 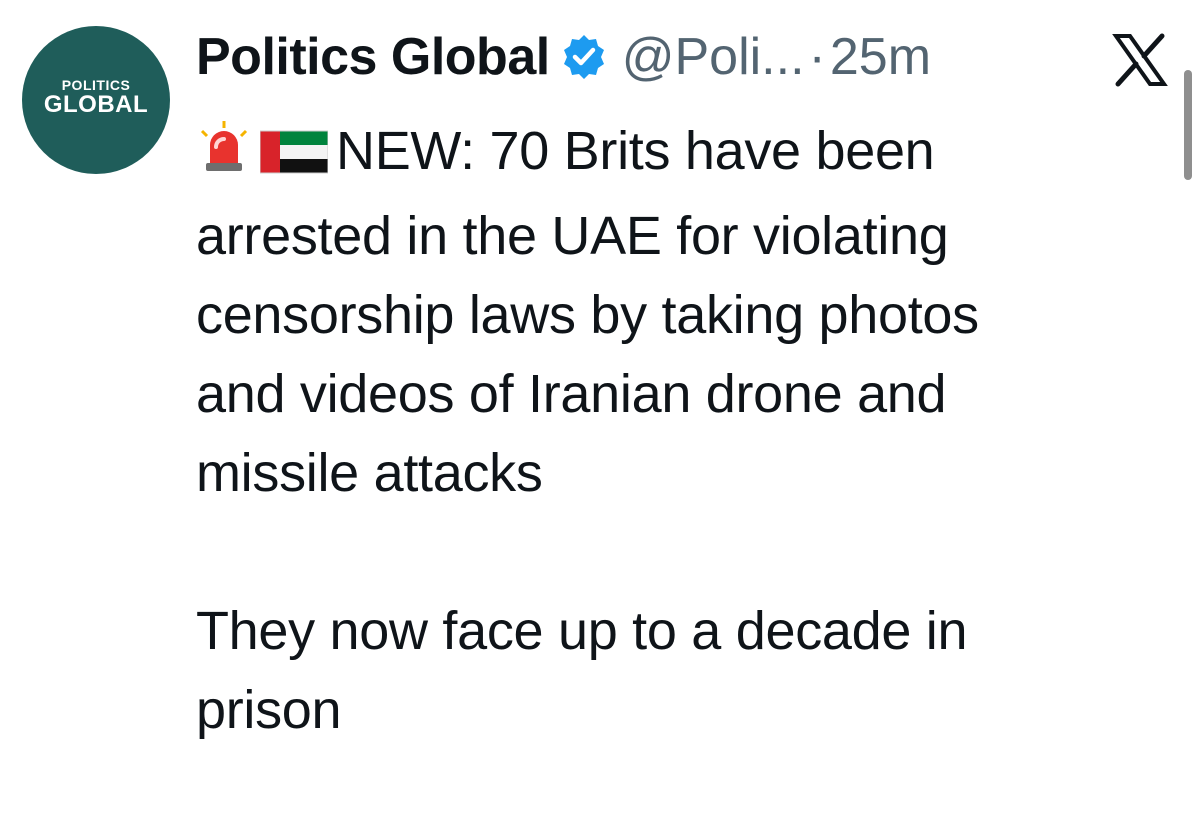 I want to click on display-name: Politics Global, so click(x=373, y=57).